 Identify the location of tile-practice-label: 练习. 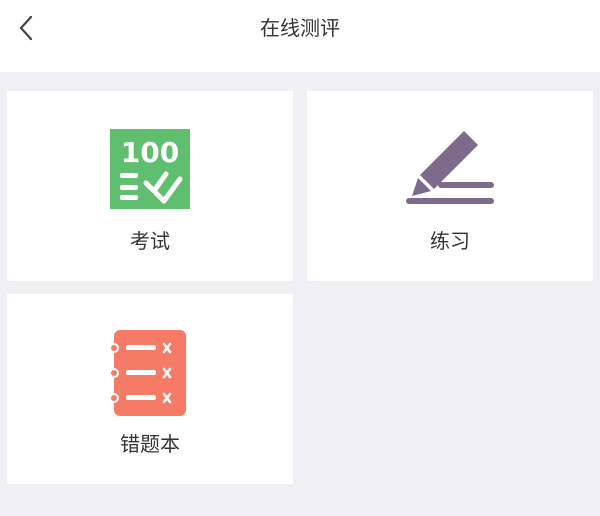
(450, 241).